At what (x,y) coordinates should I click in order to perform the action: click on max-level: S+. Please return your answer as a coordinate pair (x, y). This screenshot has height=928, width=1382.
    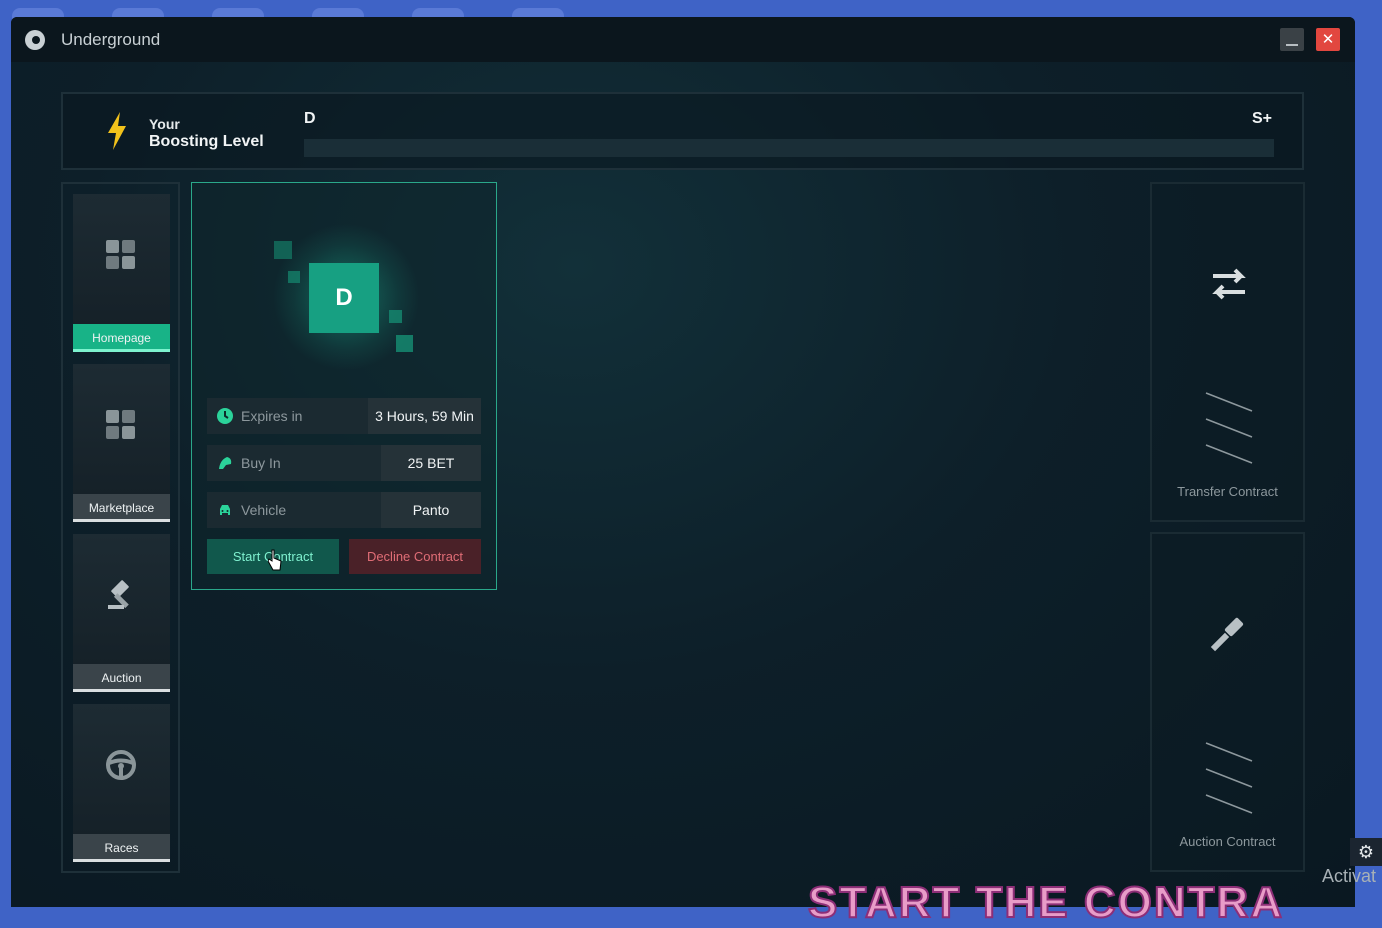
    Looking at the image, I should click on (1261, 118).